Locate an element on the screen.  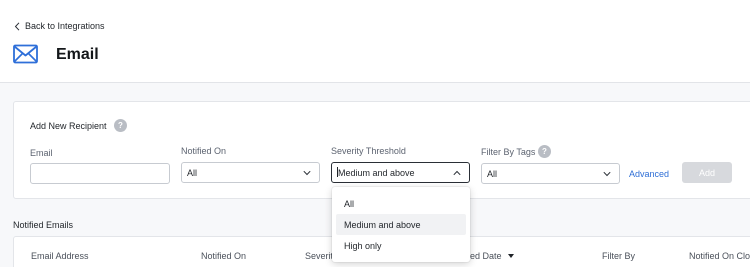
filter-by-tags-select: All is located at coordinates (550, 173).